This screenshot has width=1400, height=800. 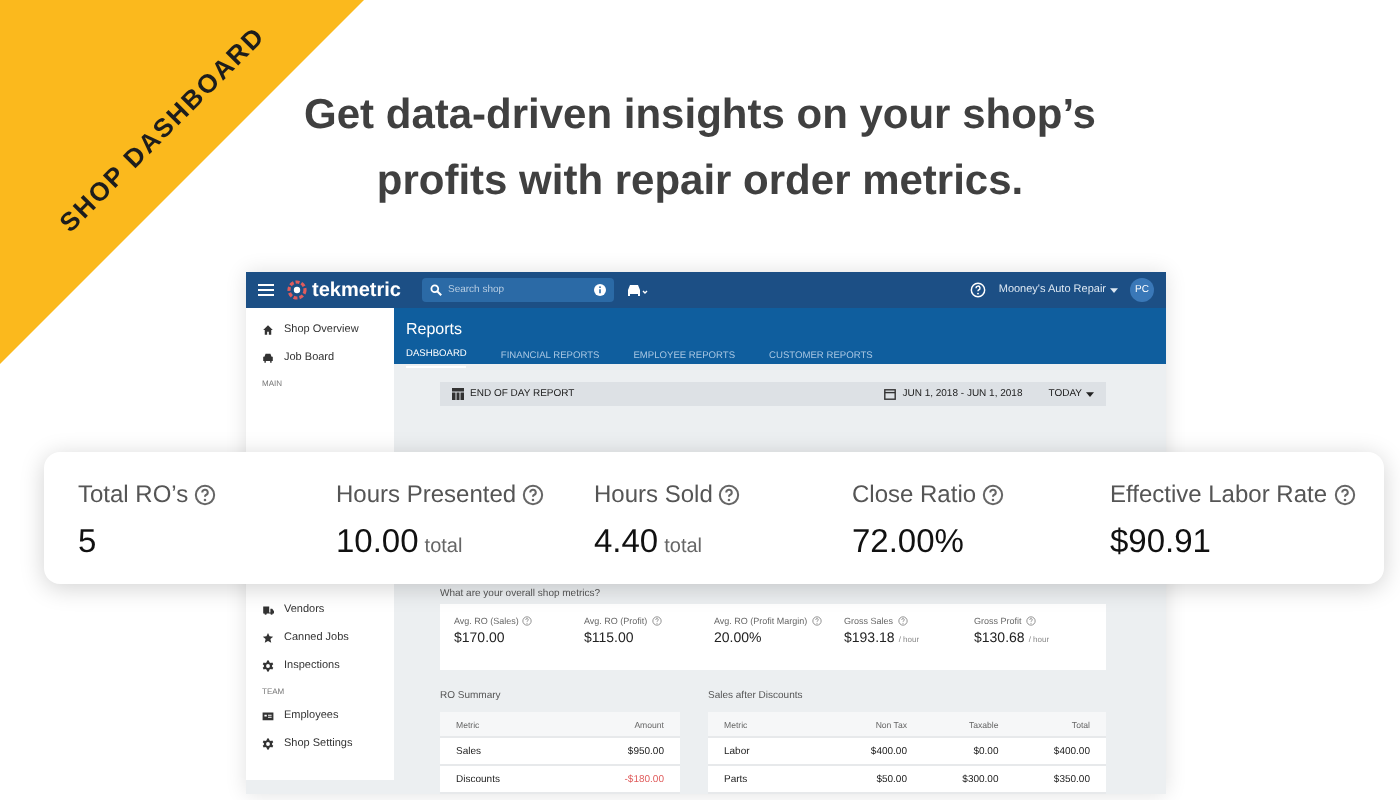 I want to click on kpi-label: Hours Presented, so click(x=426, y=494).